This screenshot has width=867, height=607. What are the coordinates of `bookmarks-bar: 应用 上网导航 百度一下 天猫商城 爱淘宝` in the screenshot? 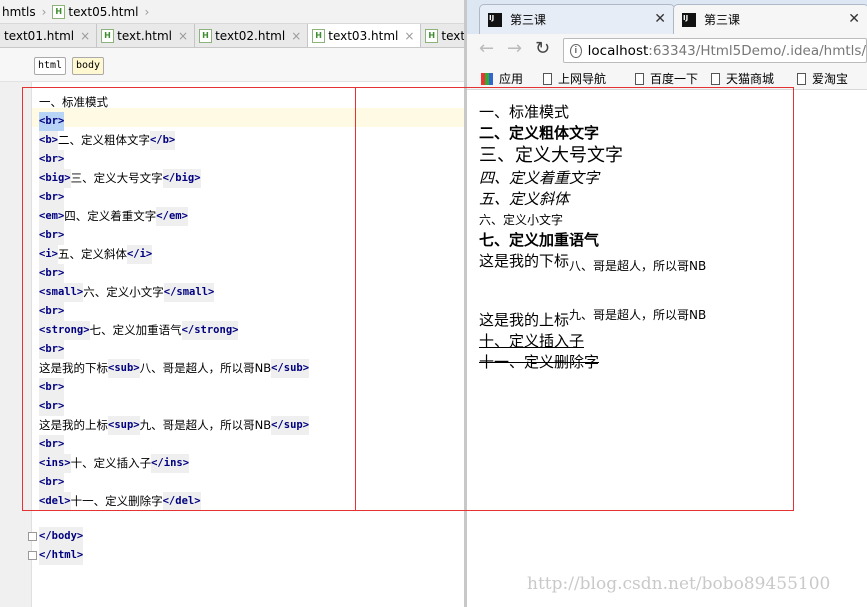 It's located at (667, 78).